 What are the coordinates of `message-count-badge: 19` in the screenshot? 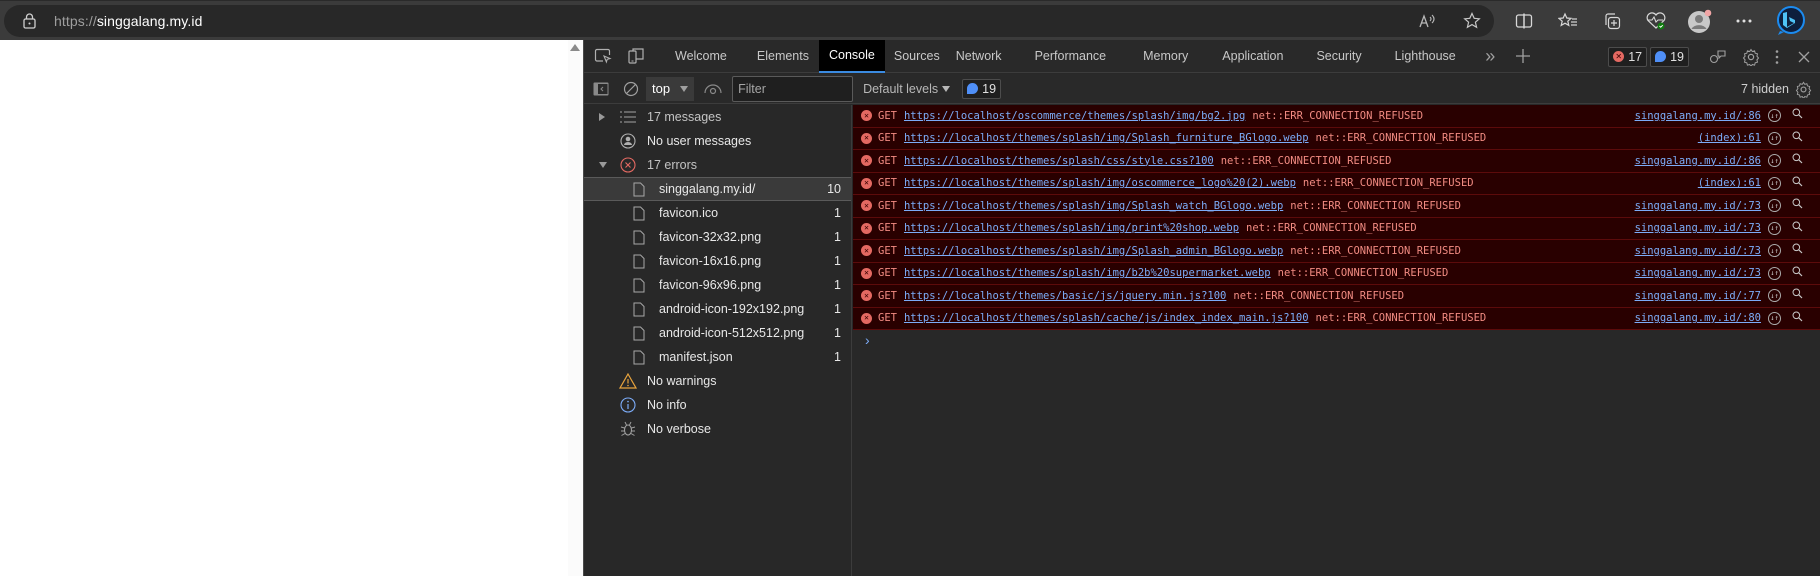 It's located at (1669, 56).